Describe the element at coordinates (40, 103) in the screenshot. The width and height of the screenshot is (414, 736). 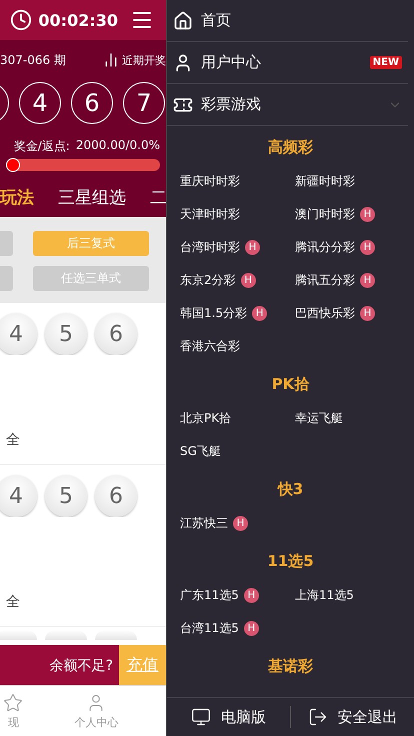
I see `result-ball: 4` at that location.